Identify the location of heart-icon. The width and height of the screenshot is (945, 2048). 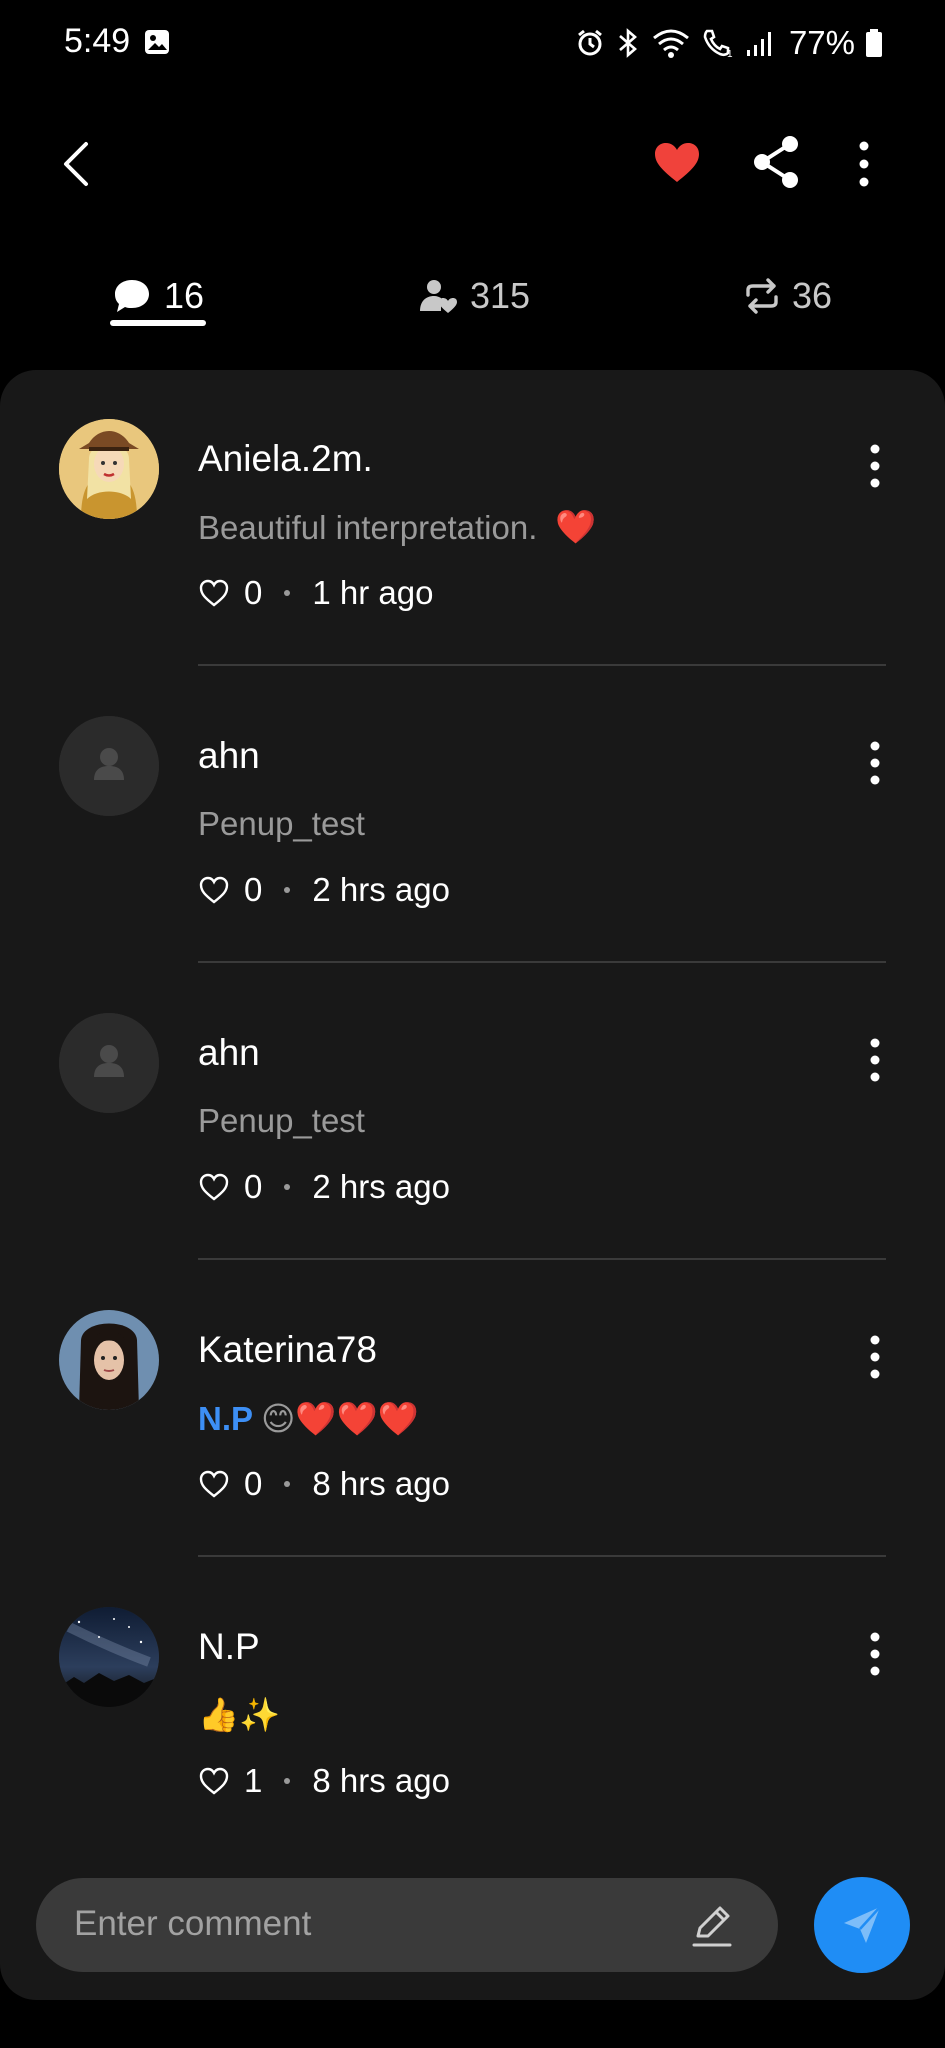
(677, 163).